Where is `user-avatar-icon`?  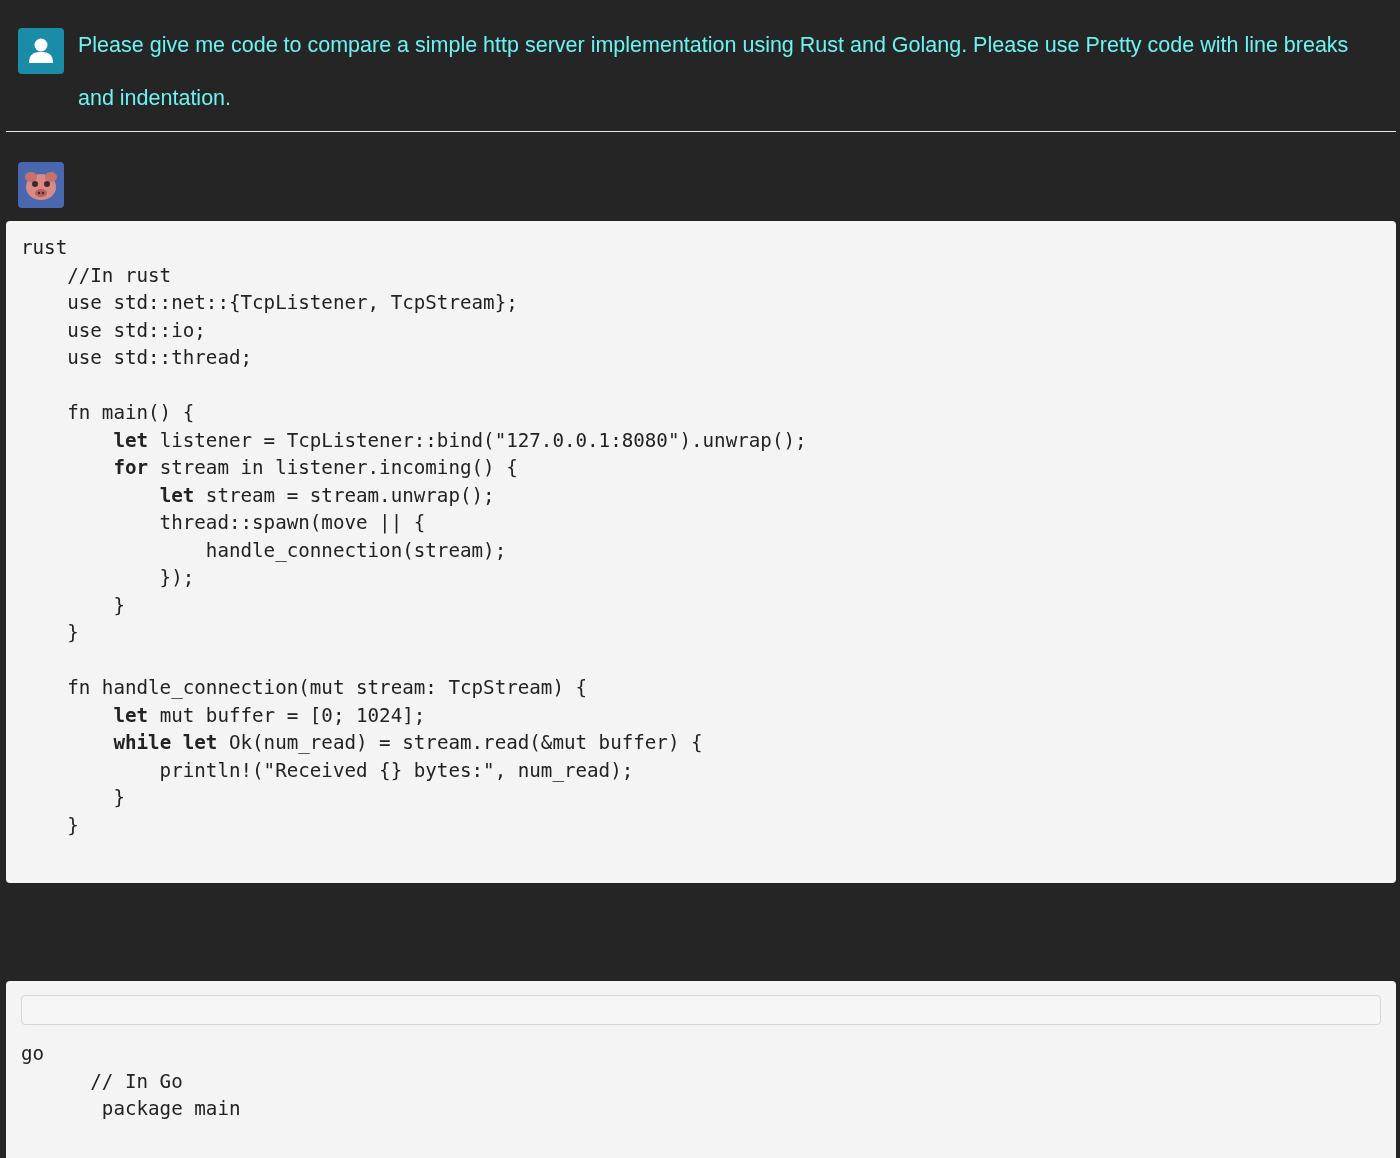
user-avatar-icon is located at coordinates (41, 51).